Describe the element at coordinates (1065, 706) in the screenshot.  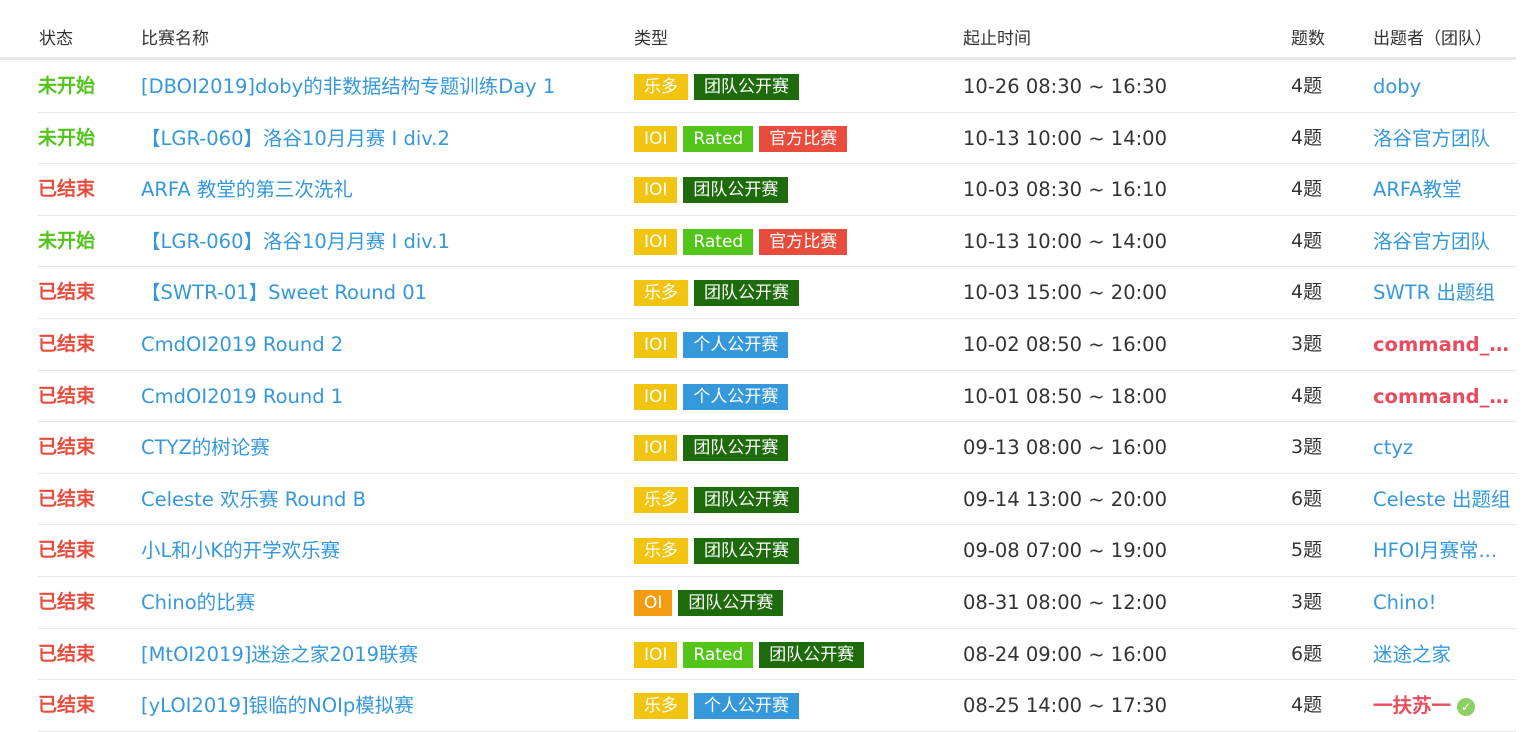
I see `time-range: 08-25 14:00 ~ 17:30` at that location.